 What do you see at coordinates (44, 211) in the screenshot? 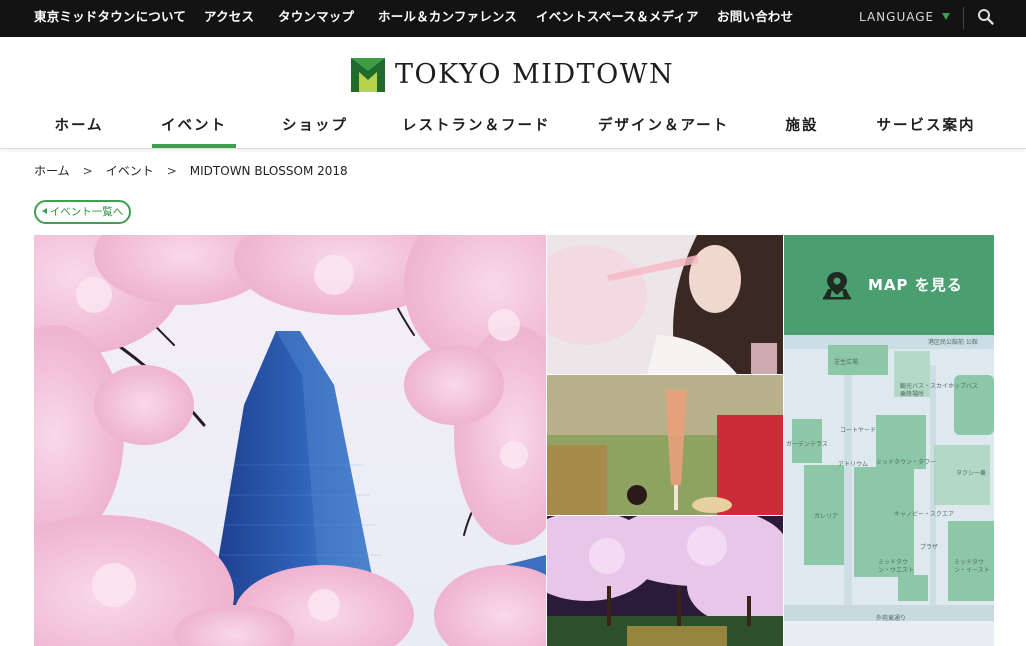
I see `back-arrow-icon` at bounding box center [44, 211].